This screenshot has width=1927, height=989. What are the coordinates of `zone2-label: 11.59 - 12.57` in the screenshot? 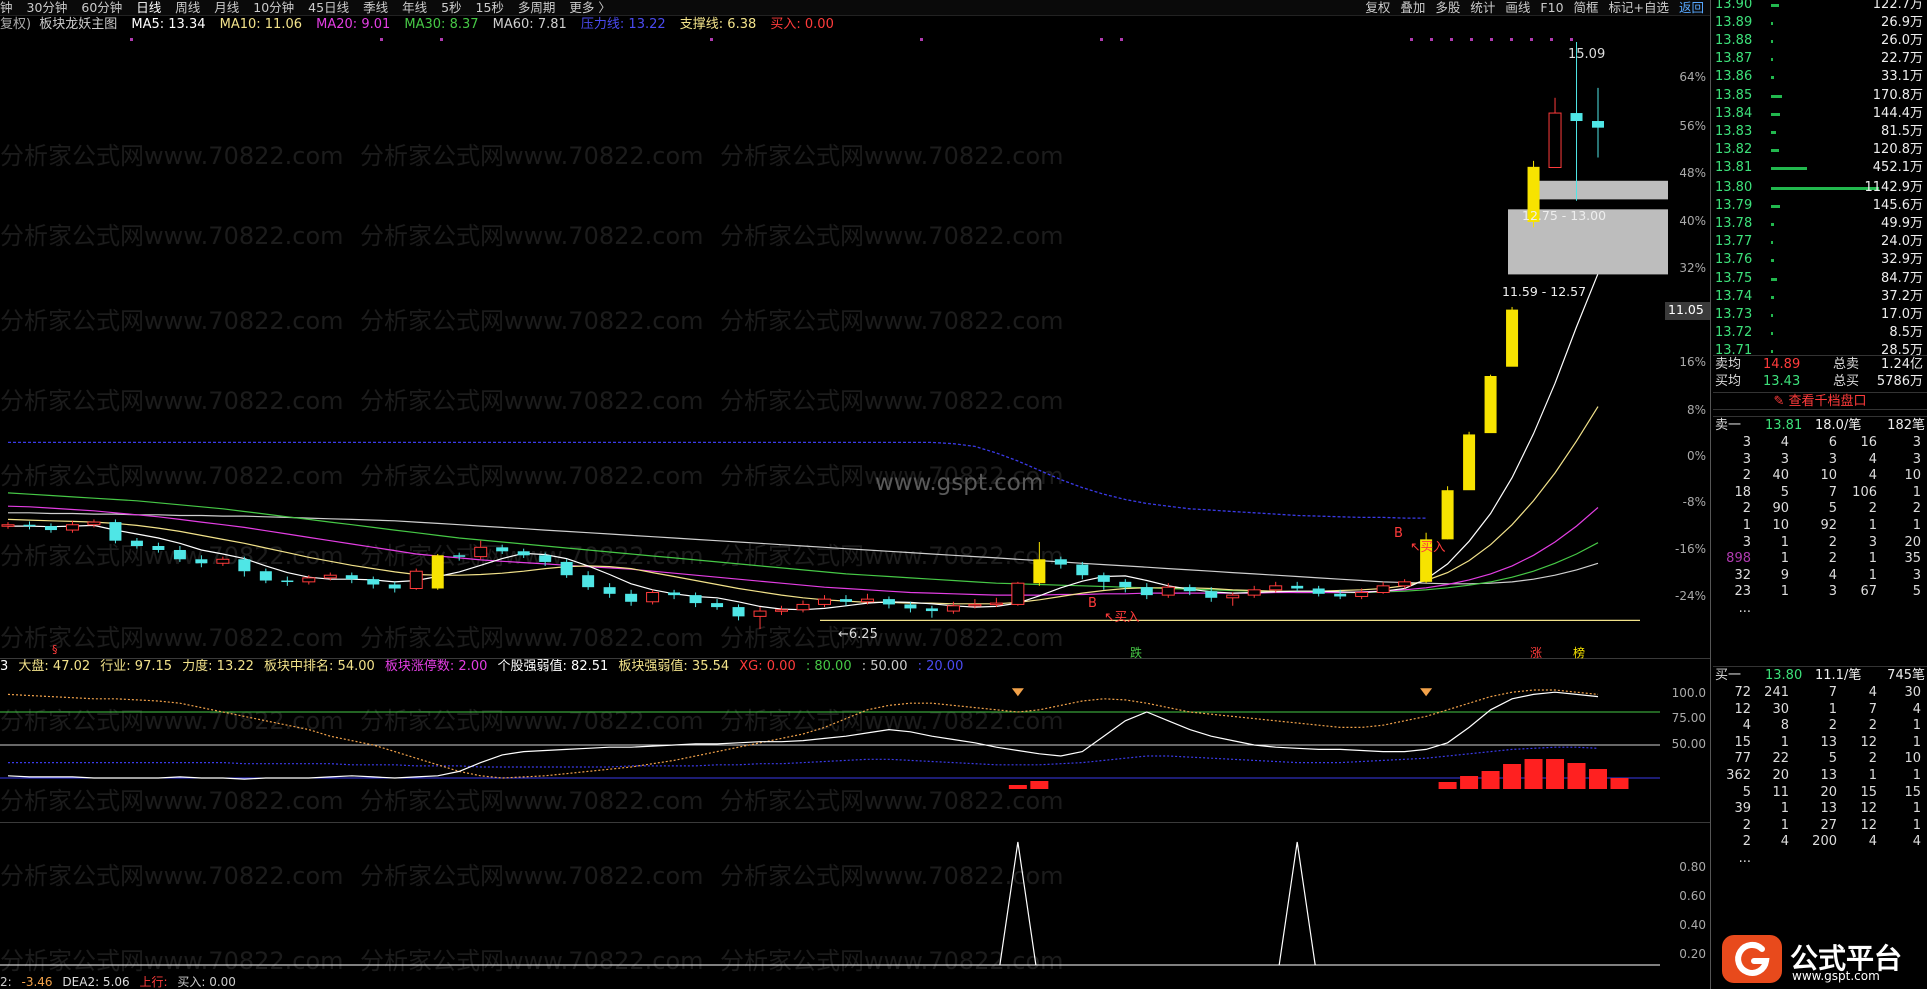 It's located at (1544, 291).